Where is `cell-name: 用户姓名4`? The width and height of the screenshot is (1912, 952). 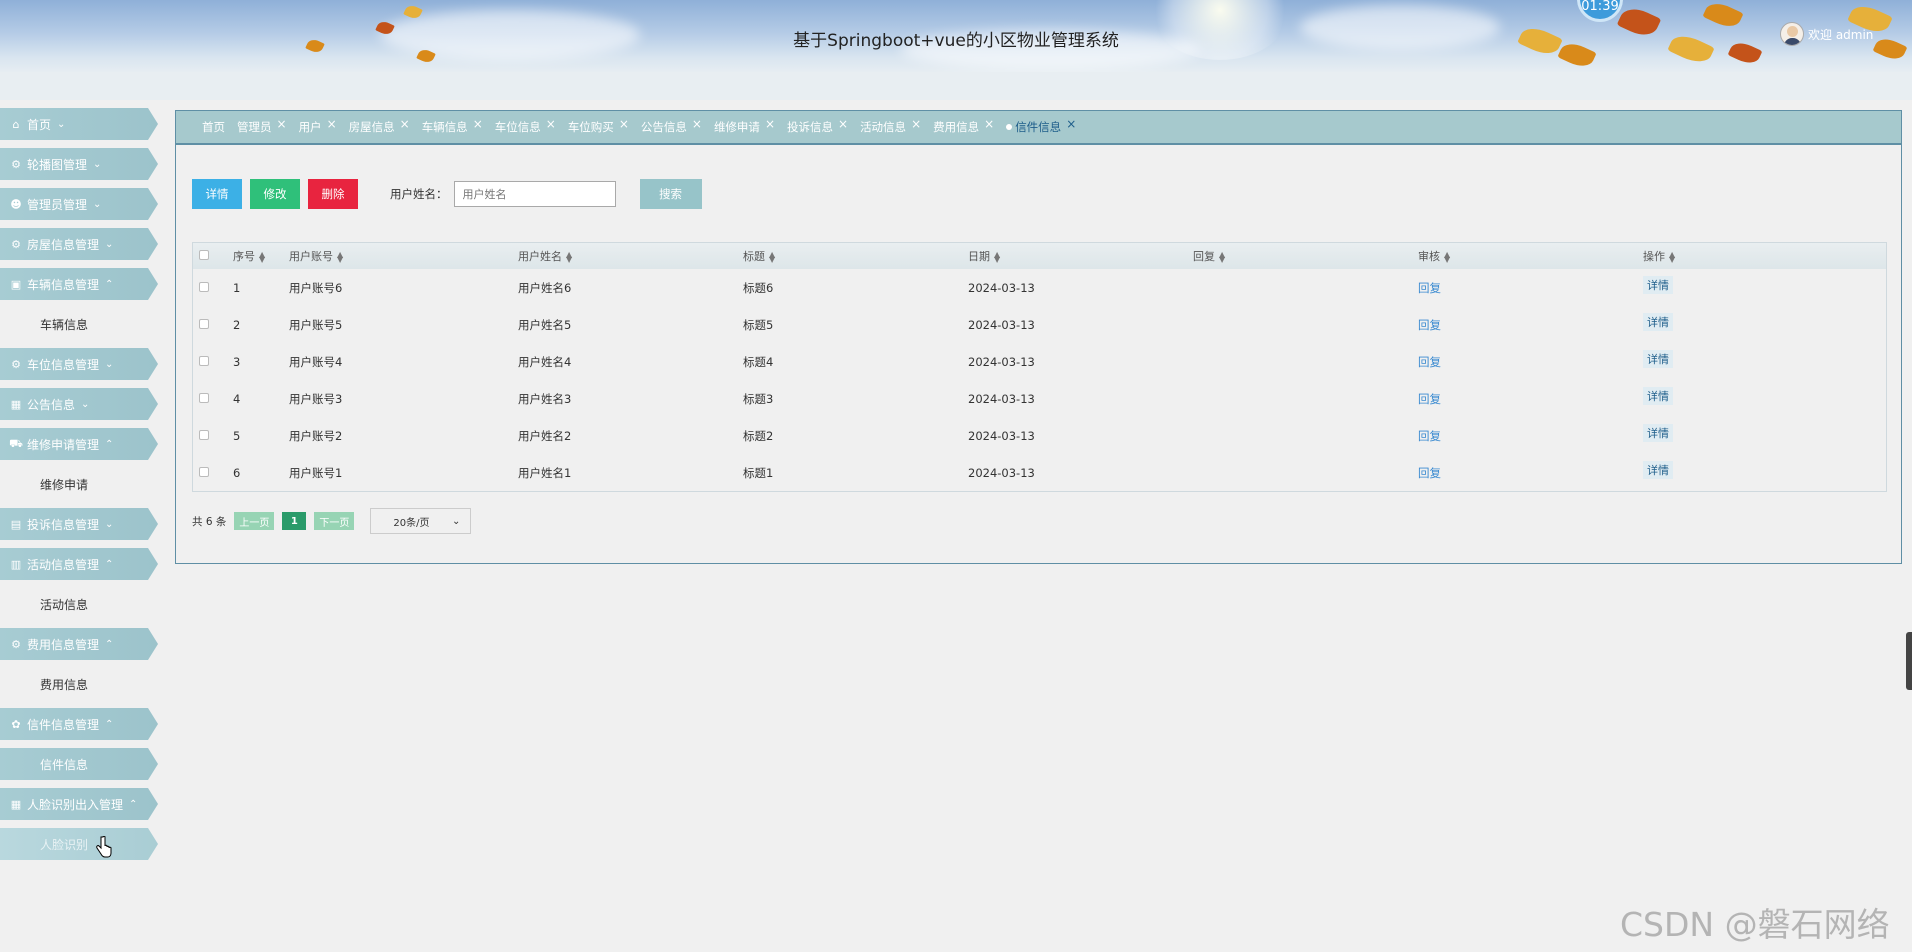
cell-name: 用户姓名4 is located at coordinates (545, 361).